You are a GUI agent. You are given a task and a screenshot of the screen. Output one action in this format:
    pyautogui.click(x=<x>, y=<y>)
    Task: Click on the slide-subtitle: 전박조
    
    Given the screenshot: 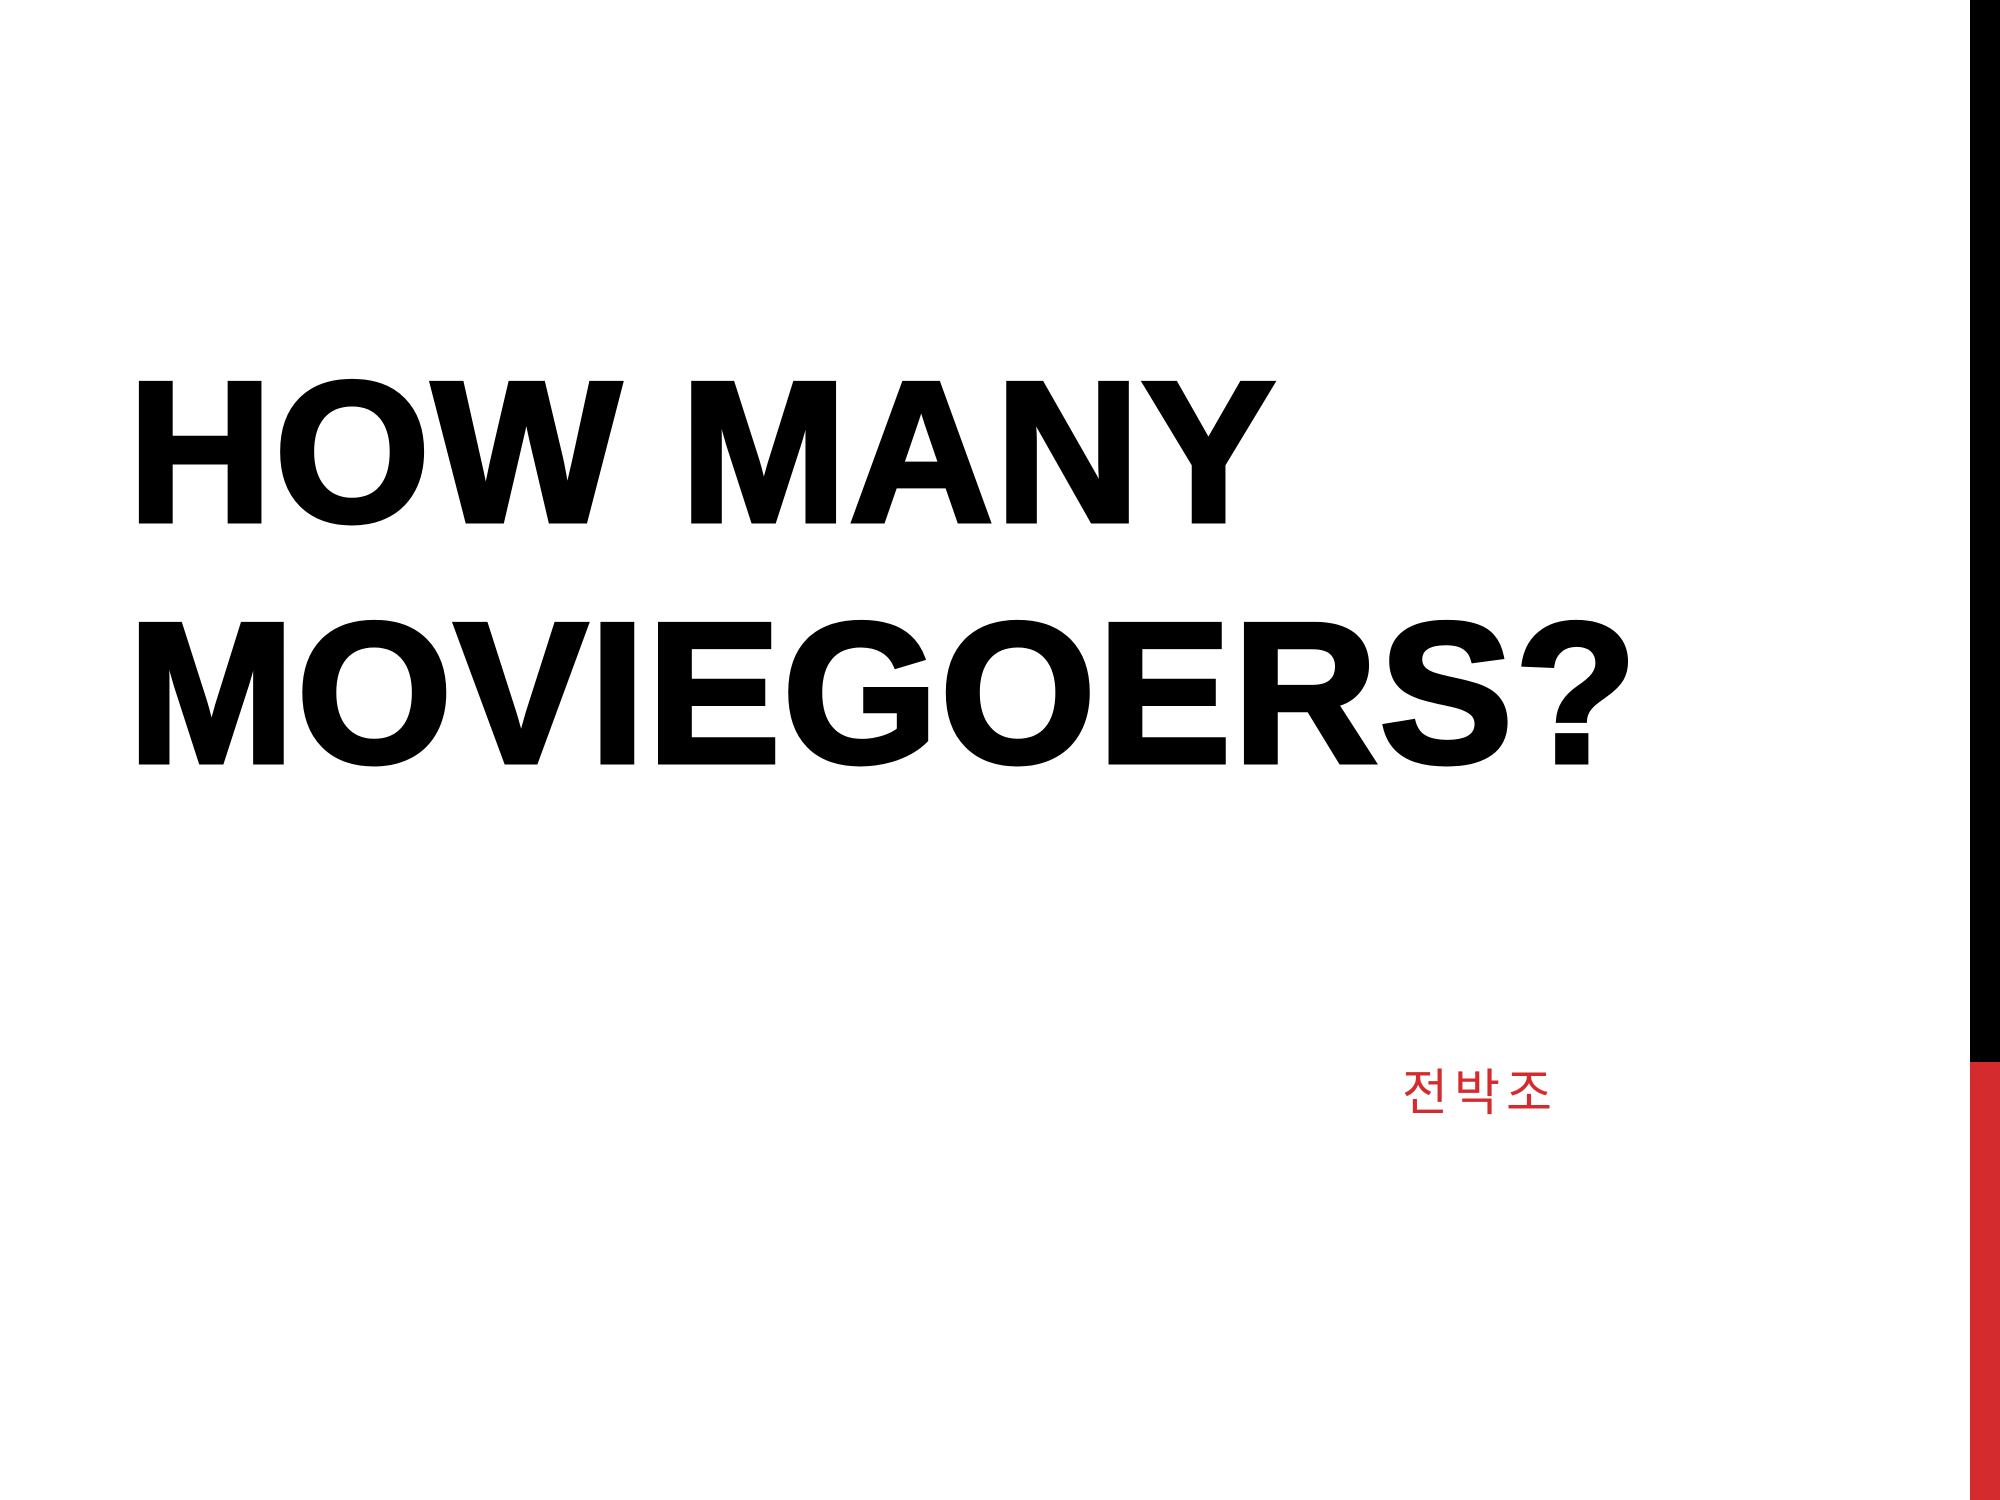 What is the action you would take?
    pyautogui.click(x=1480, y=1093)
    